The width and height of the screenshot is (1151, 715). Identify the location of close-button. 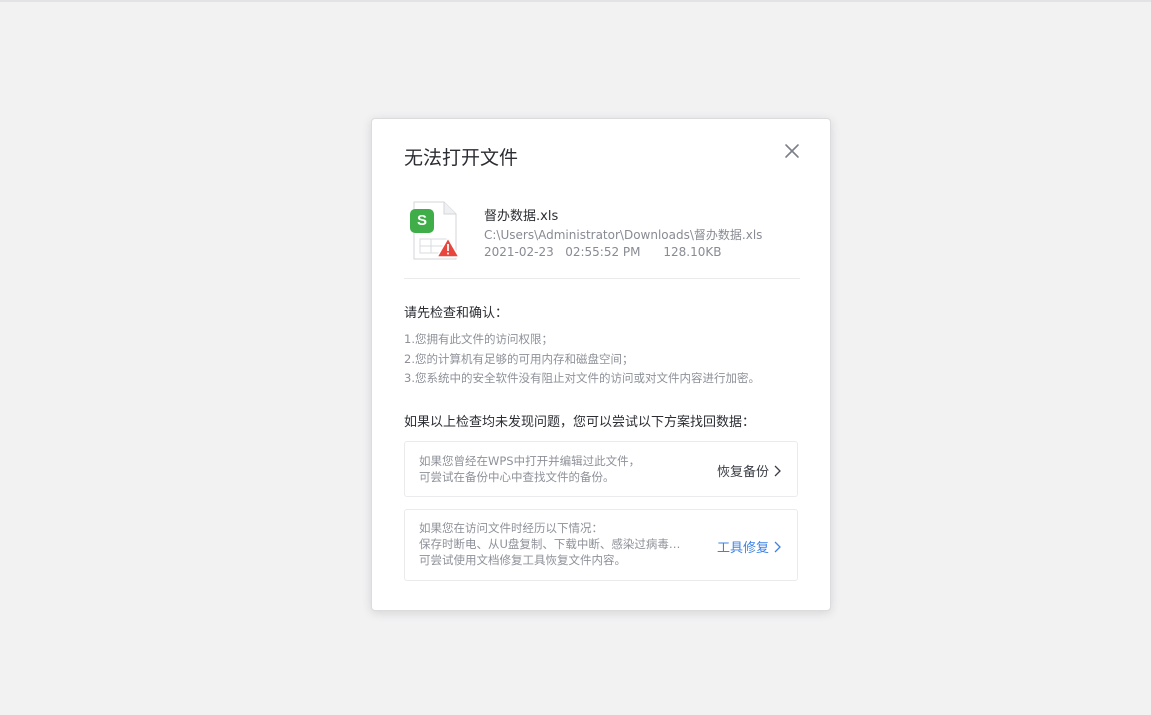
(792, 151).